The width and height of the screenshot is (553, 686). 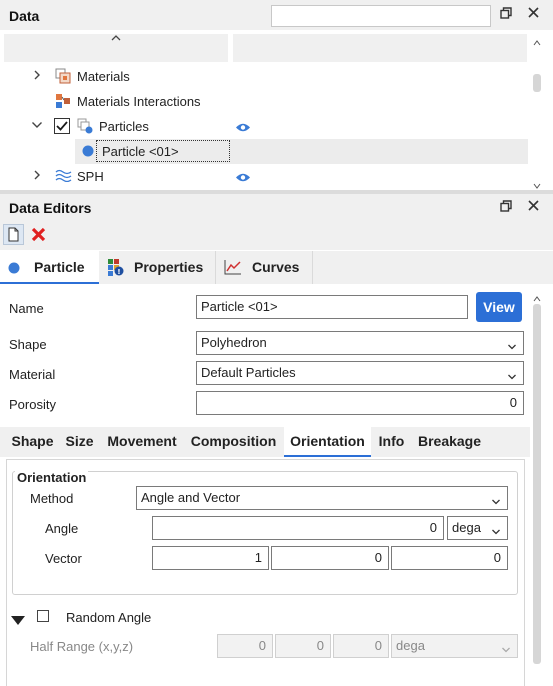 What do you see at coordinates (63, 177) in the screenshot?
I see `sph-icon` at bounding box center [63, 177].